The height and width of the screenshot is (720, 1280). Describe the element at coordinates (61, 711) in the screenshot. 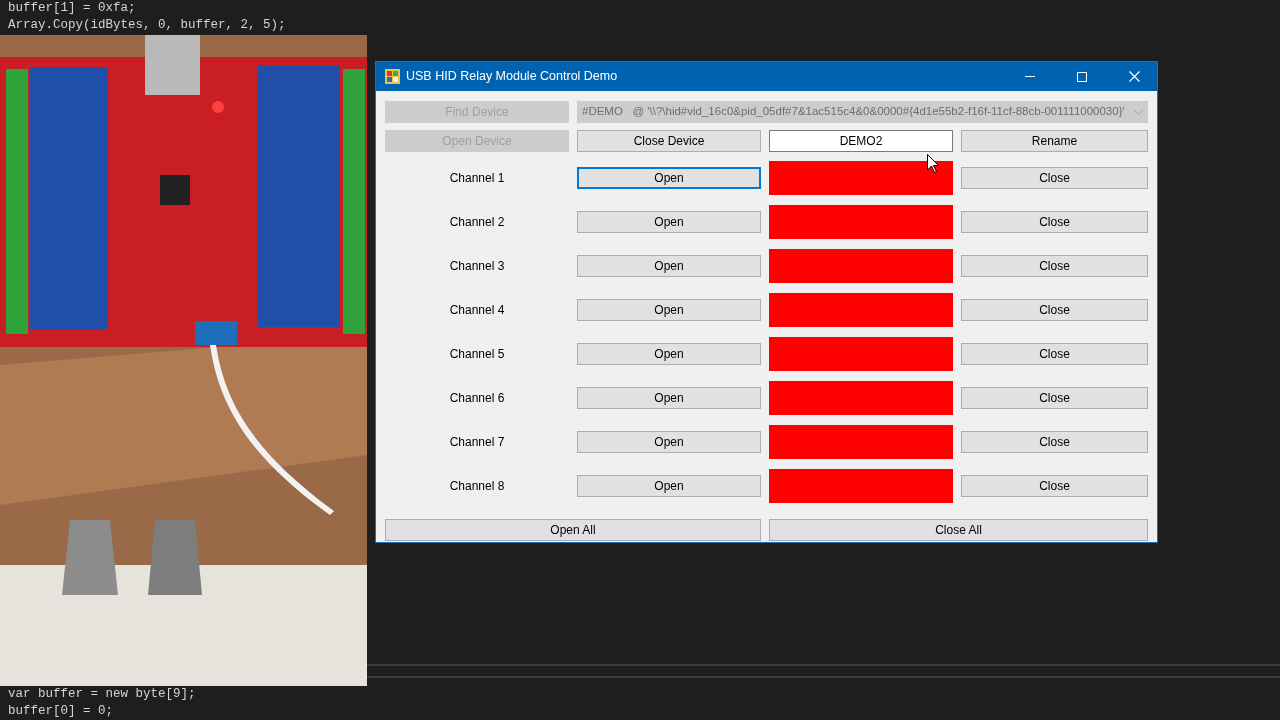

I see `code-line: buffer[0] = 0;` at that location.